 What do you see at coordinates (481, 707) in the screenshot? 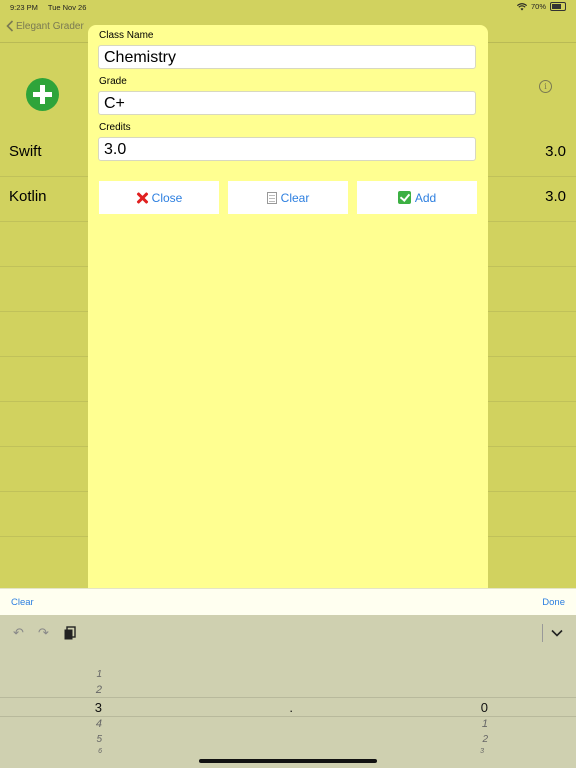
I see `picker-selected-value: 0` at bounding box center [481, 707].